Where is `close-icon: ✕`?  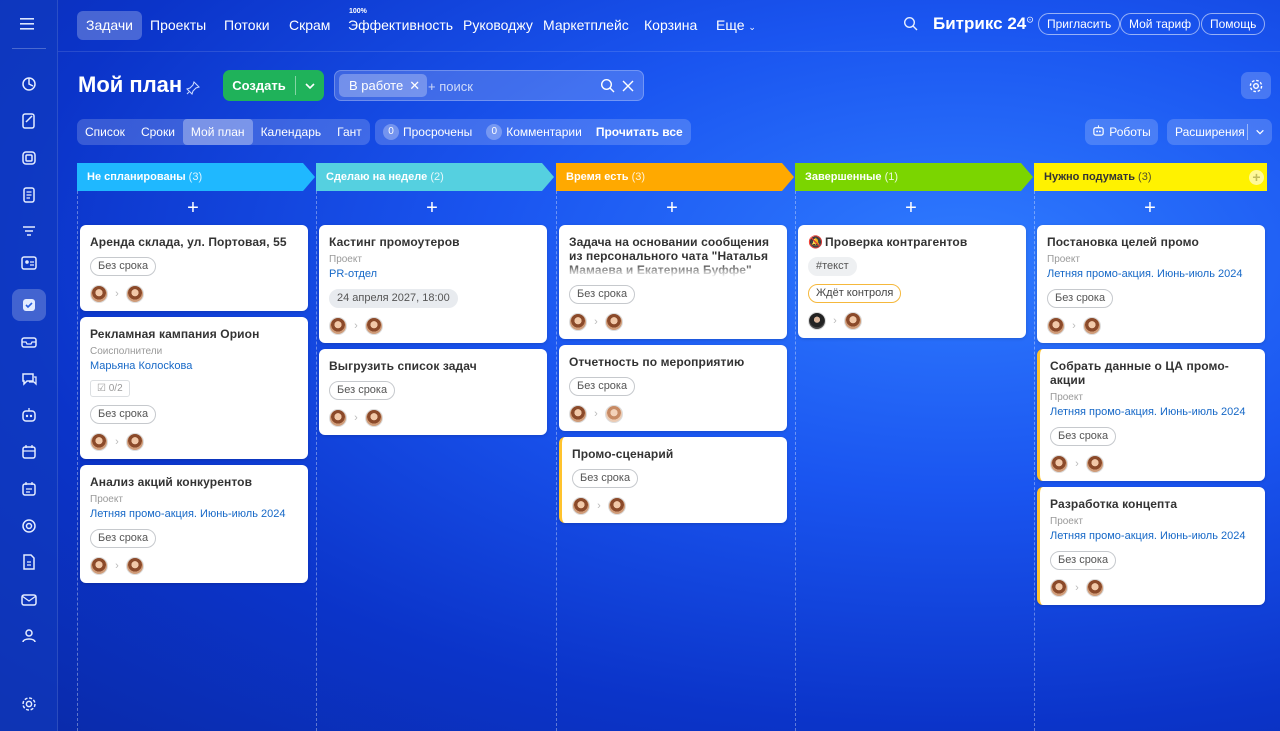 close-icon: ✕ is located at coordinates (414, 85).